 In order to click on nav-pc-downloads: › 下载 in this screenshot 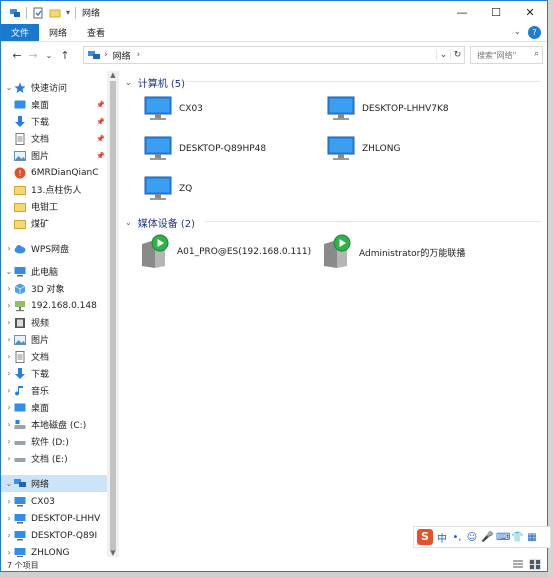, I will do `click(54, 373)`.